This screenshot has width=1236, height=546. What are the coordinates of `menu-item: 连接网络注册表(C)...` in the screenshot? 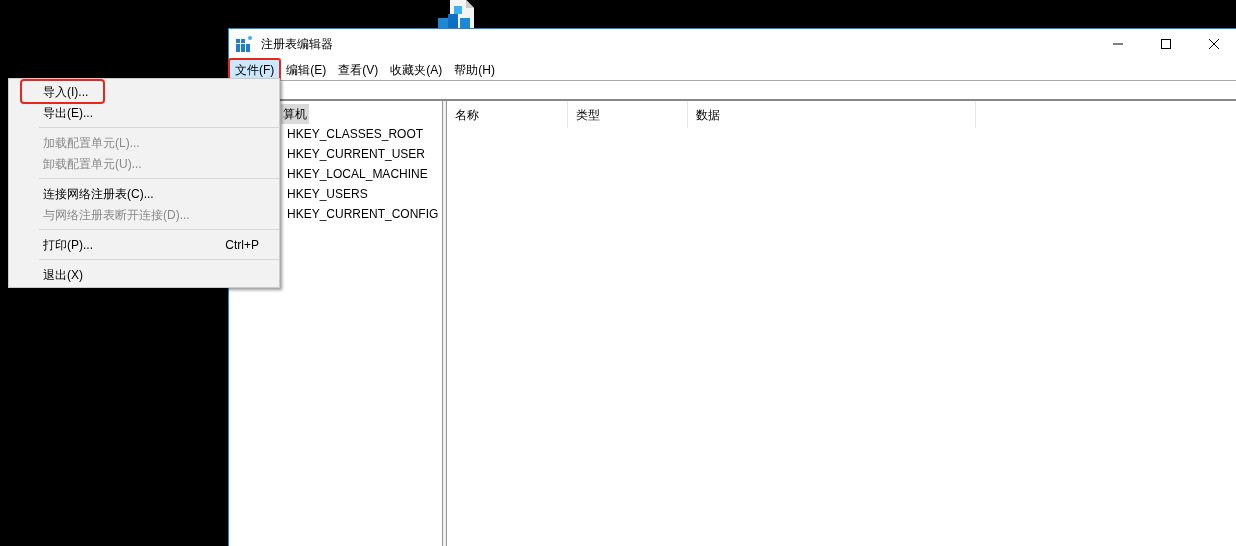 It's located at (150, 193).